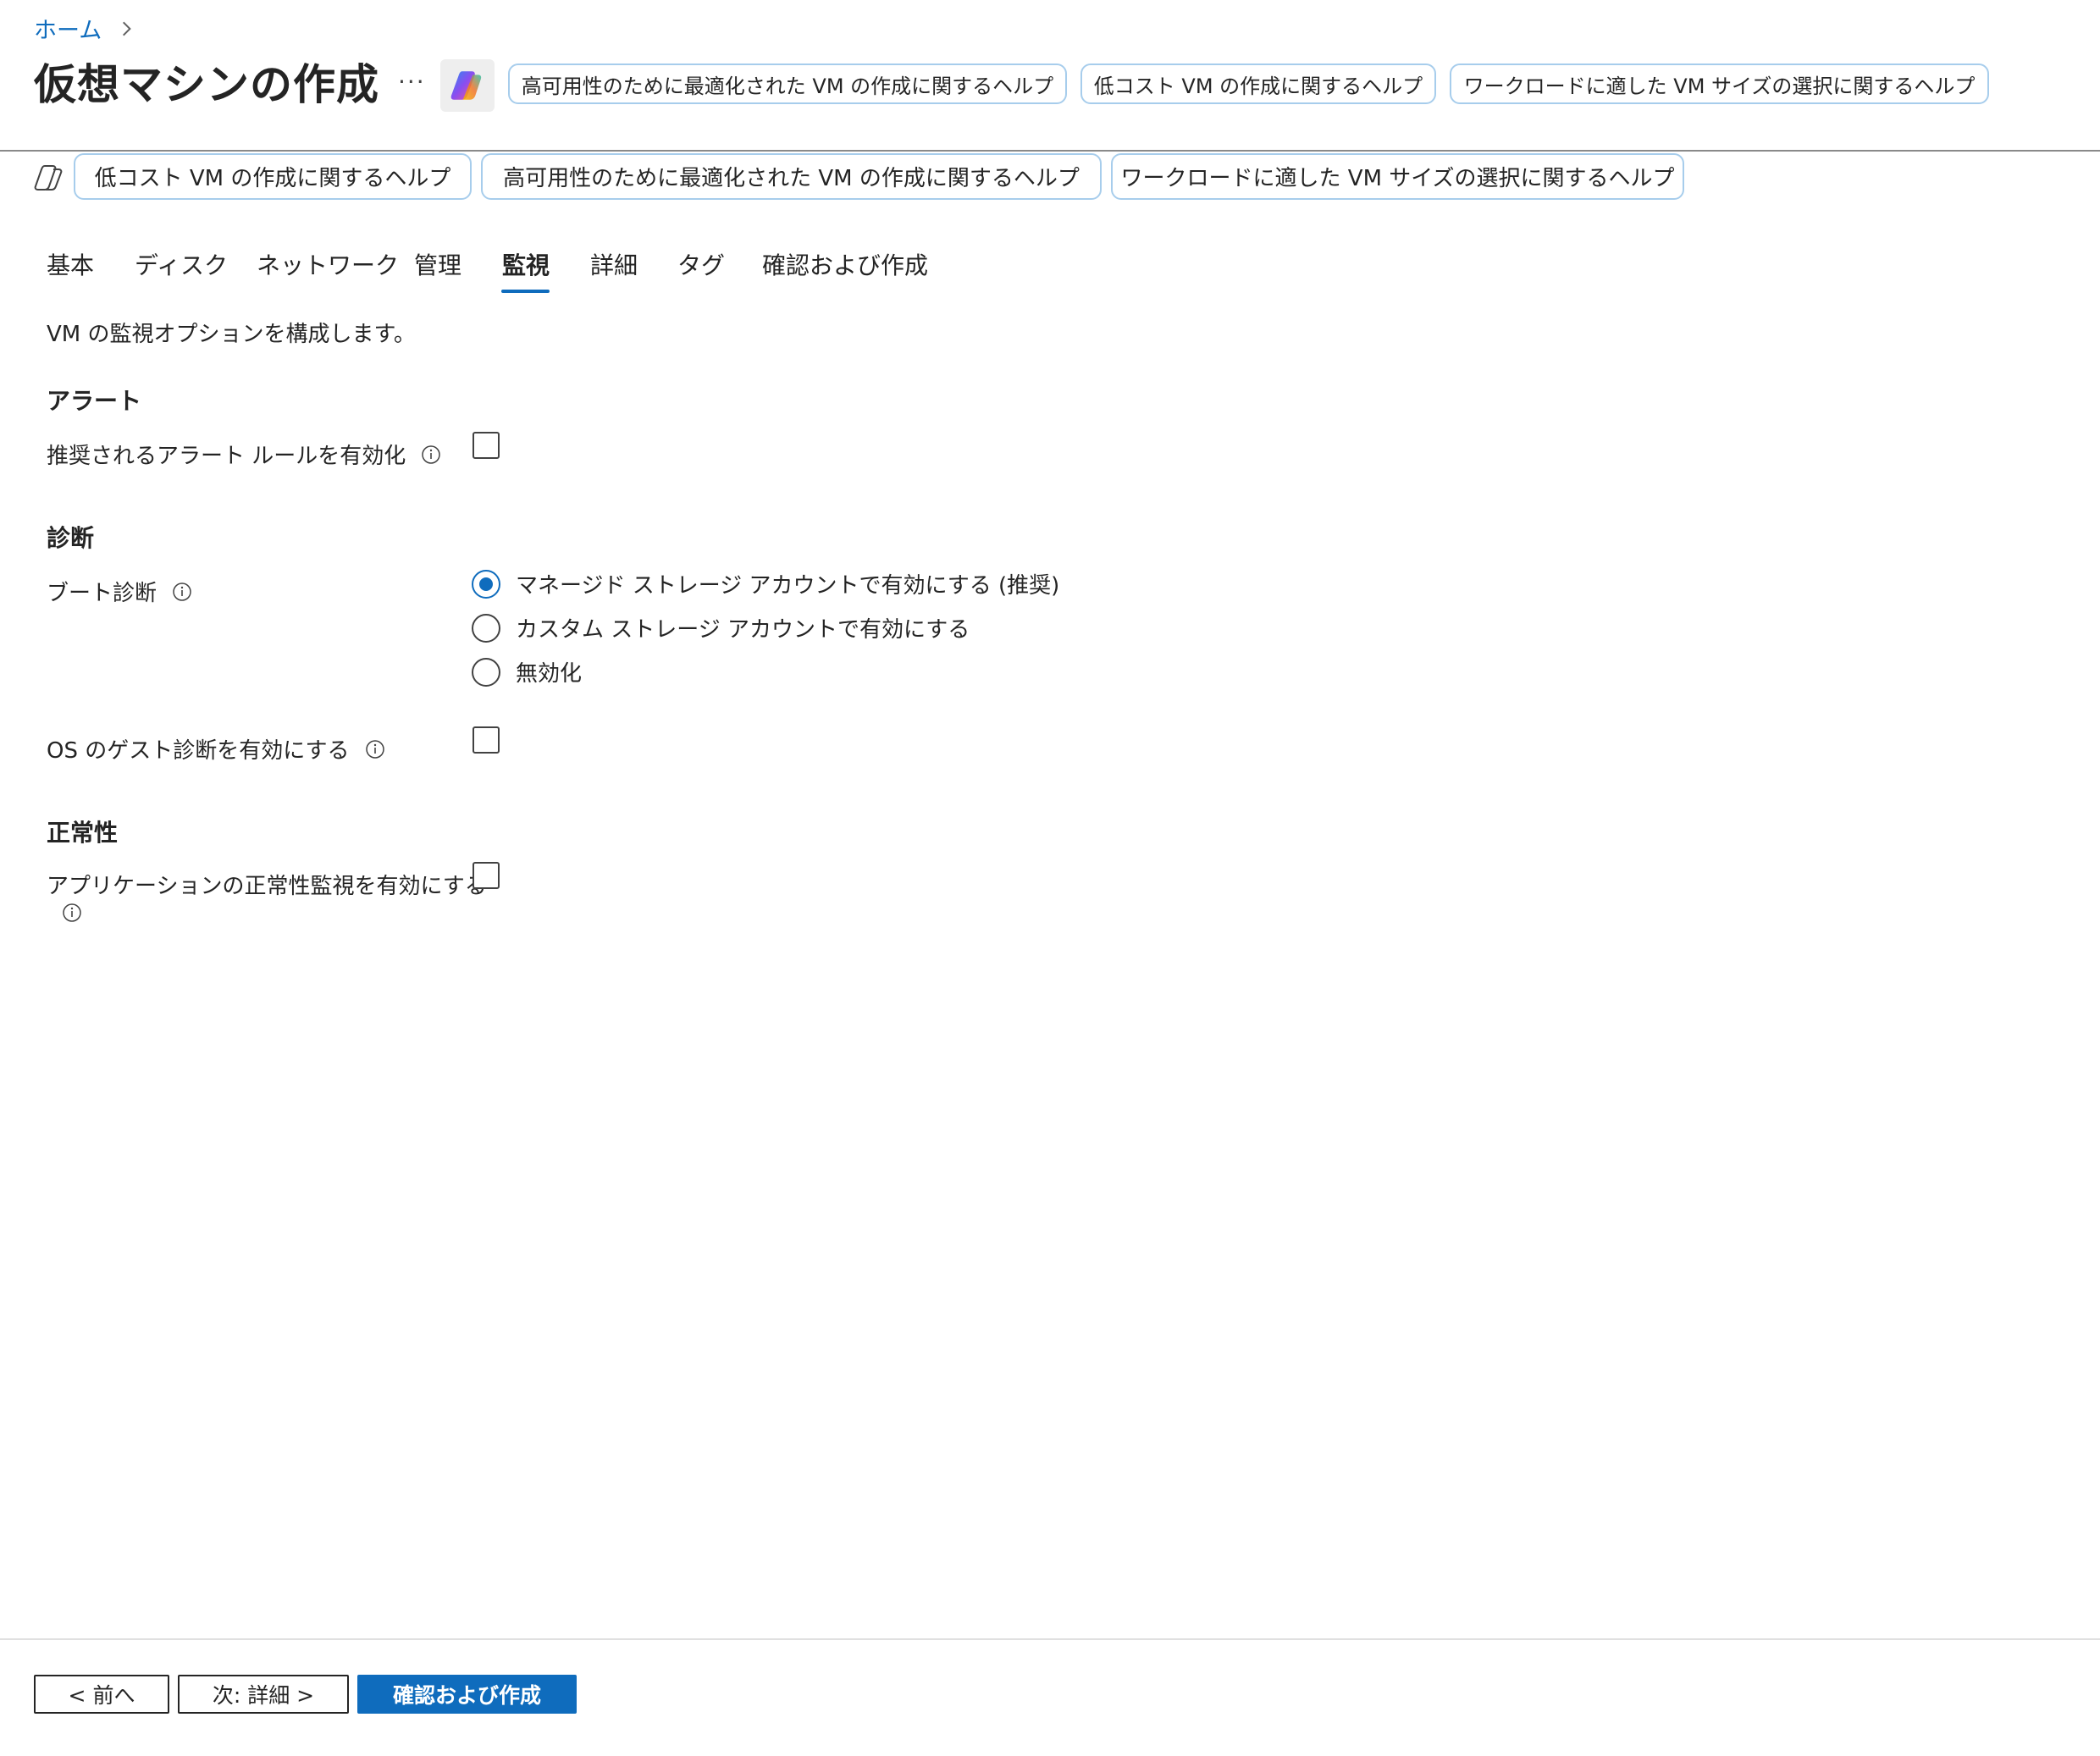 This screenshot has height=1756, width=2100. I want to click on boot-diagnostics-label: ブート診断, so click(102, 594).